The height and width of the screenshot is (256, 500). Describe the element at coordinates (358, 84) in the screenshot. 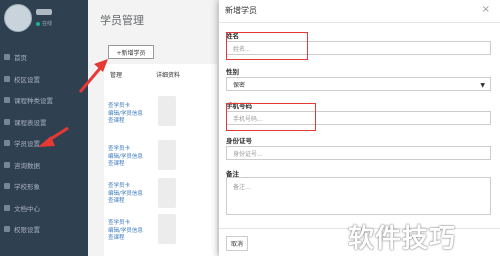

I see `gender-select: 保密 ▼` at that location.